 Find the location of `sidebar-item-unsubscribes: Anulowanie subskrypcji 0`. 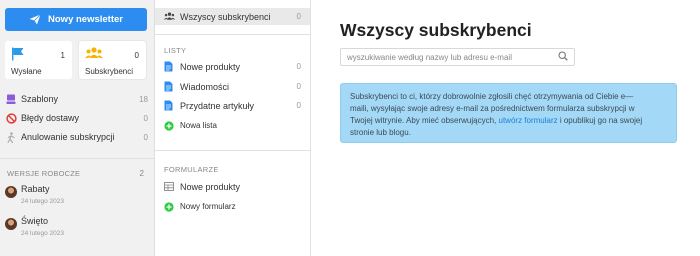

sidebar-item-unsubscribes: Anulowanie subskrypcji 0 is located at coordinates (76, 137).